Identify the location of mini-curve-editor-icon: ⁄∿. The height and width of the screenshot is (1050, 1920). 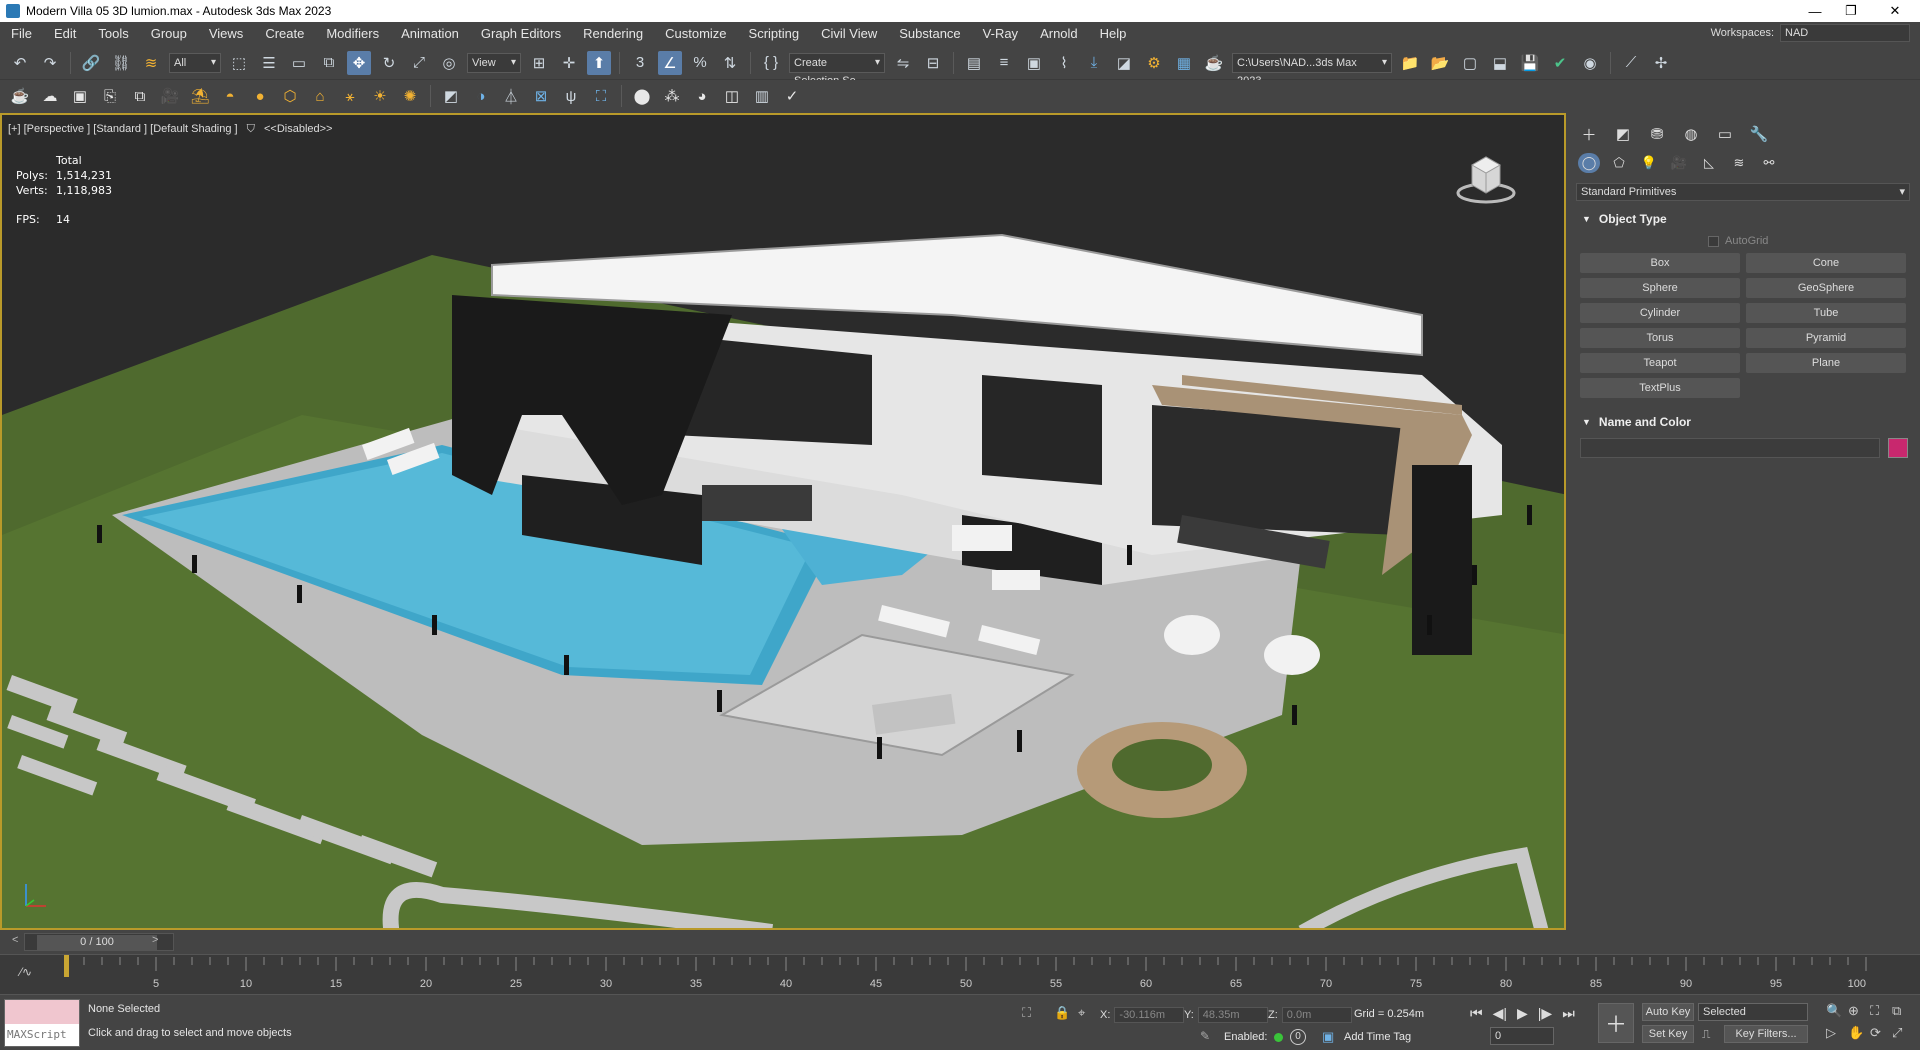
(26, 972).